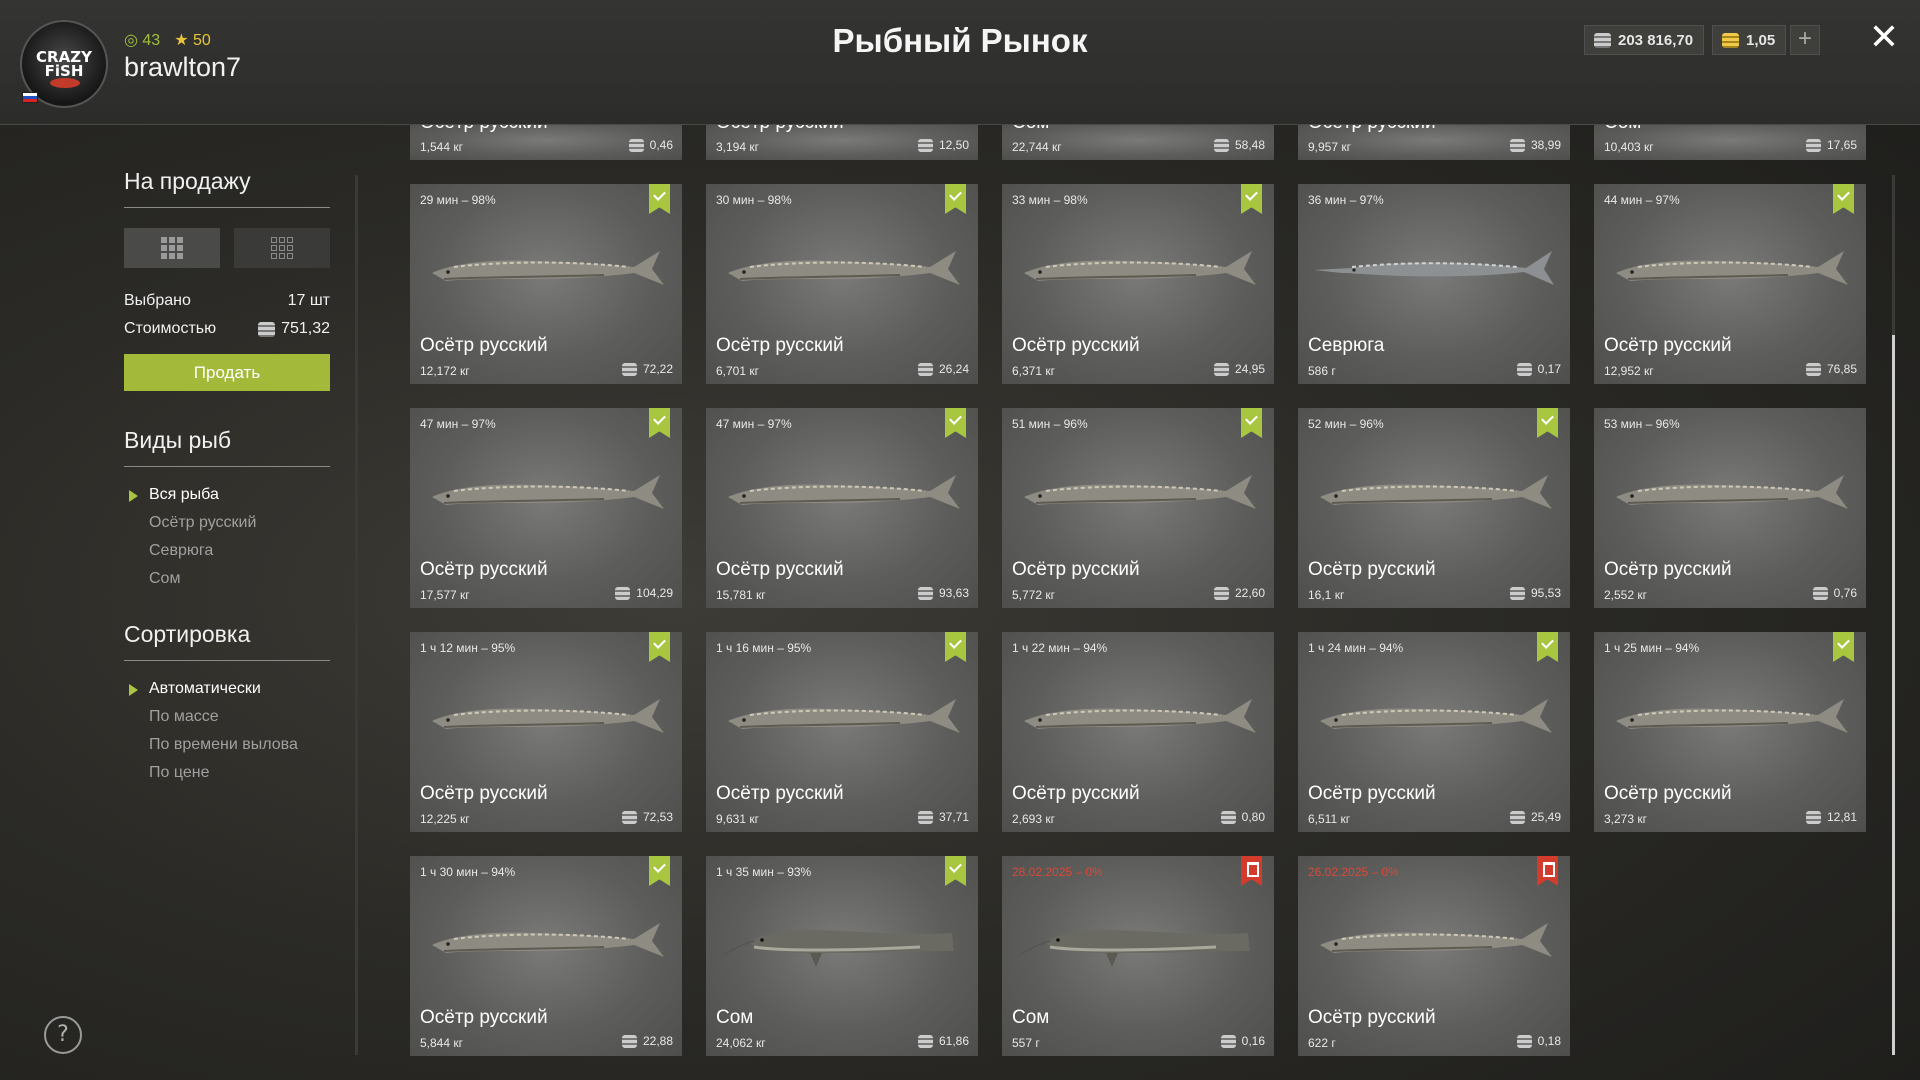 The image size is (1920, 1080). I want to click on fish-card: Осётр русский 1,544 кг 0,46, so click(546, 142).